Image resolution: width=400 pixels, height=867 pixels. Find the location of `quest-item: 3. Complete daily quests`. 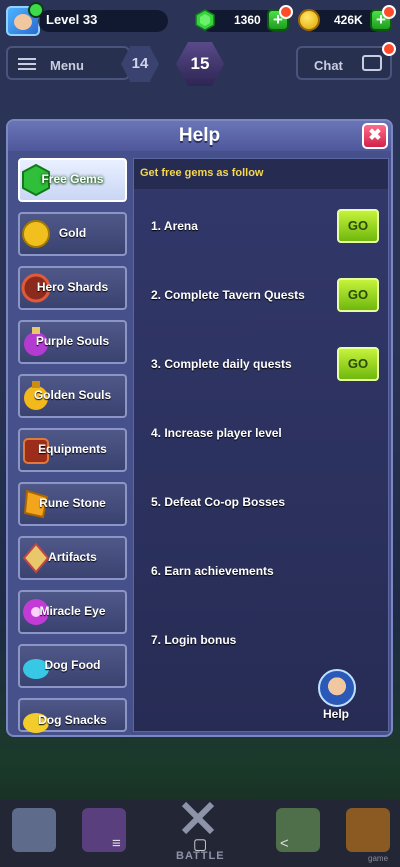

quest-item: 3. Complete daily quests is located at coordinates (221, 364).